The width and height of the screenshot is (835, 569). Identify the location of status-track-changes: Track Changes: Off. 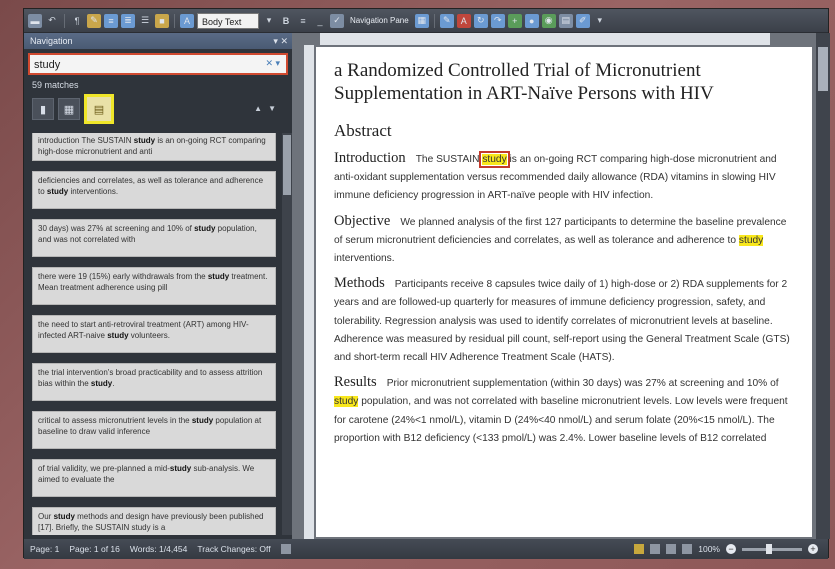
(233, 549).